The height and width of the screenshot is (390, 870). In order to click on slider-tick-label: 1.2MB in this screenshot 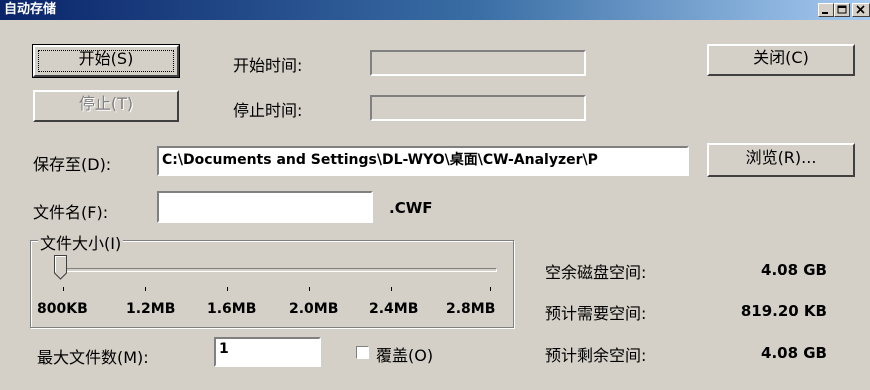, I will do `click(151, 309)`.